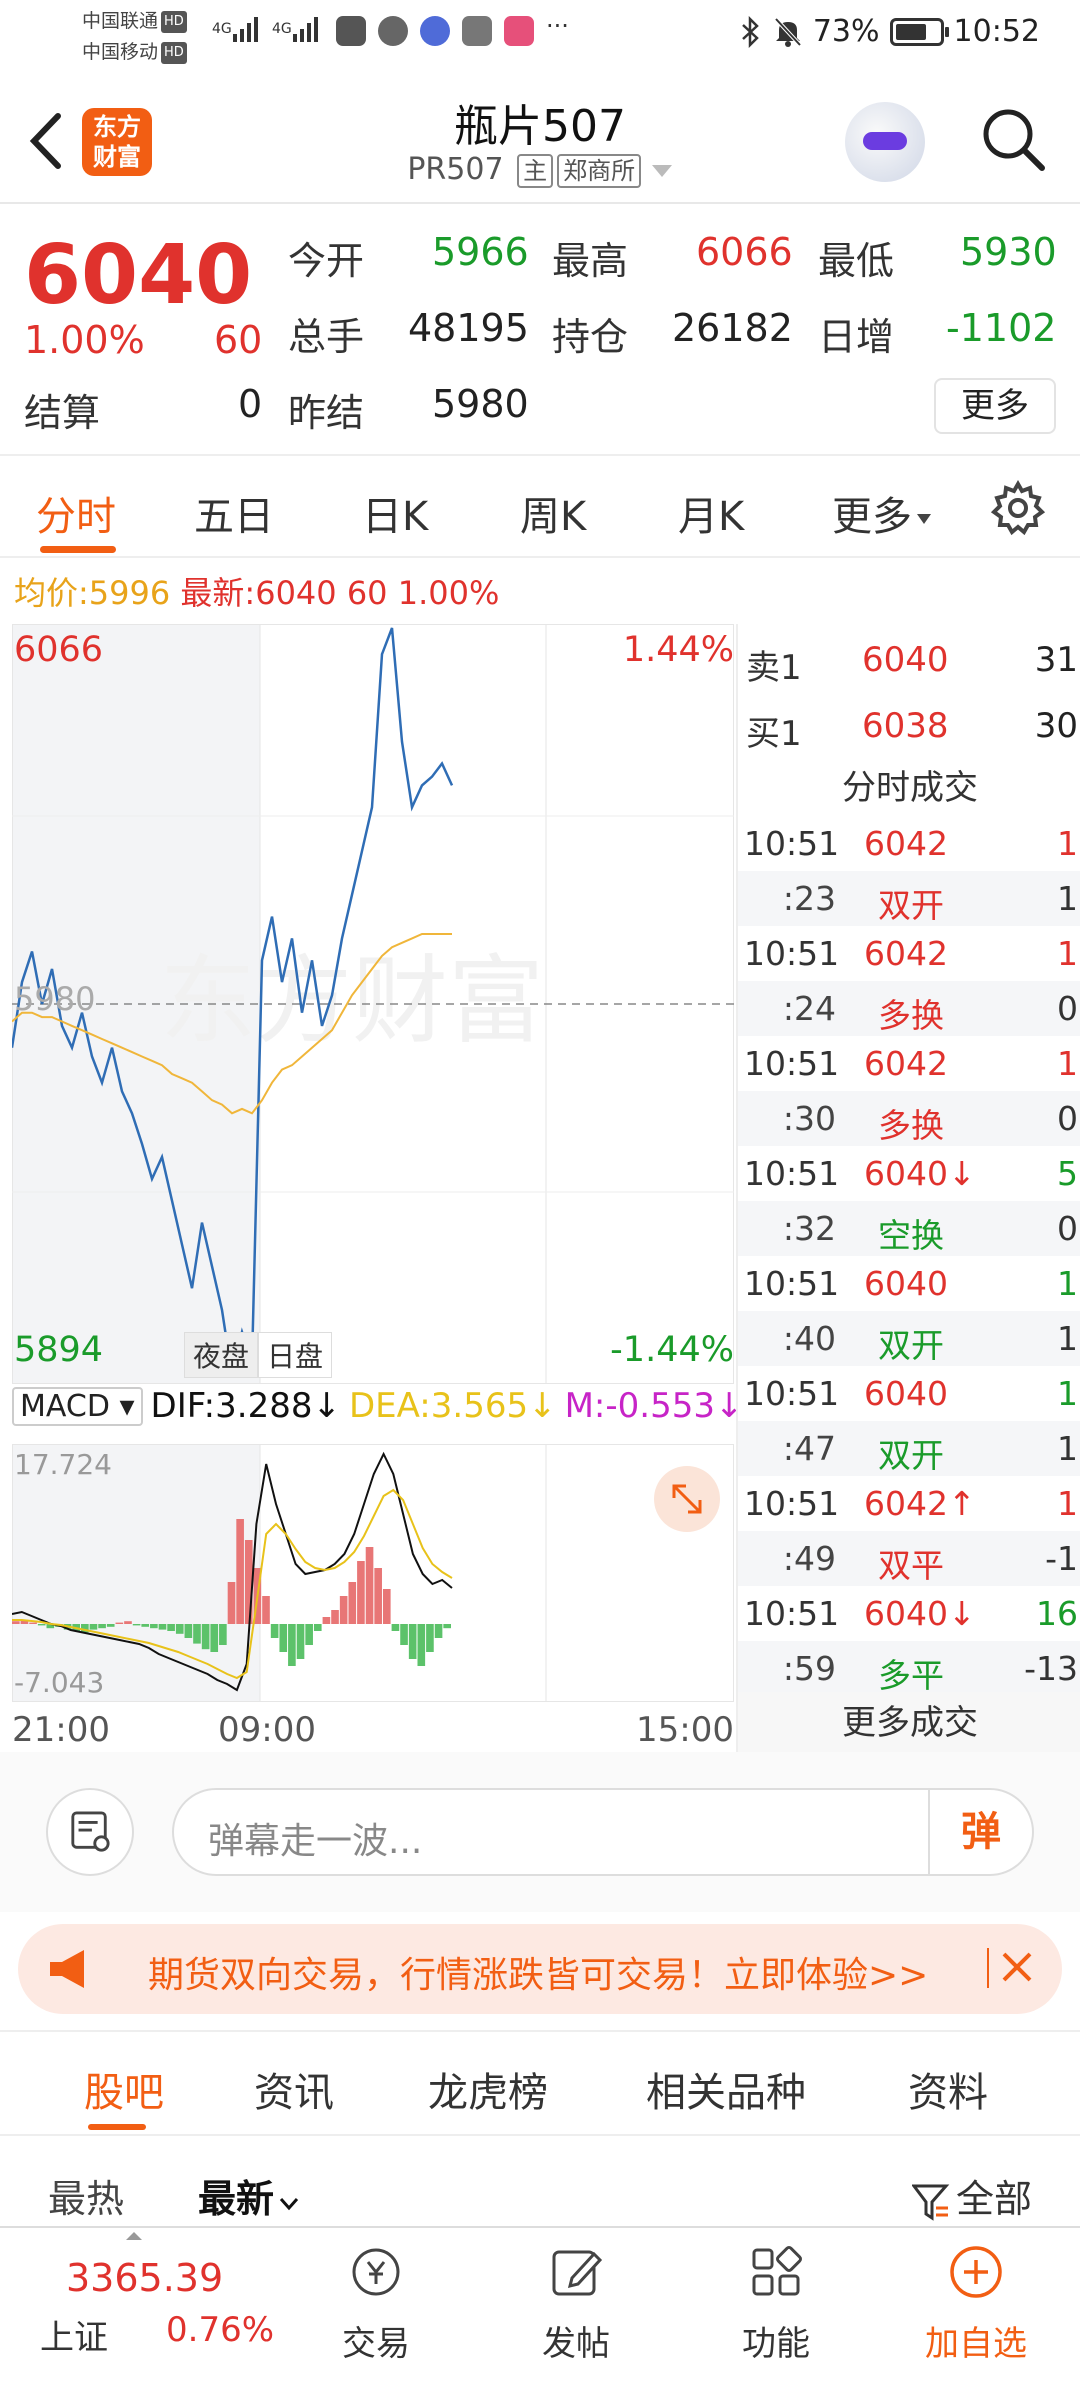 This screenshot has height=2400, width=1080. I want to click on trade-row: :24 多换 0, so click(909, 1008).